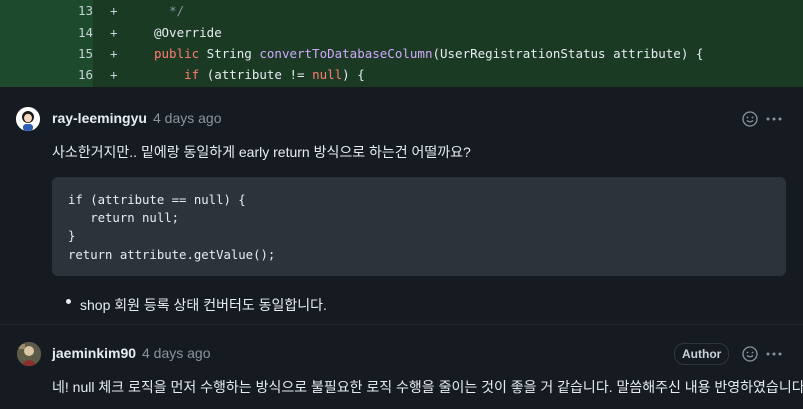 The width and height of the screenshot is (803, 409). Describe the element at coordinates (68, 301) in the screenshot. I see `bullet-dot` at that location.